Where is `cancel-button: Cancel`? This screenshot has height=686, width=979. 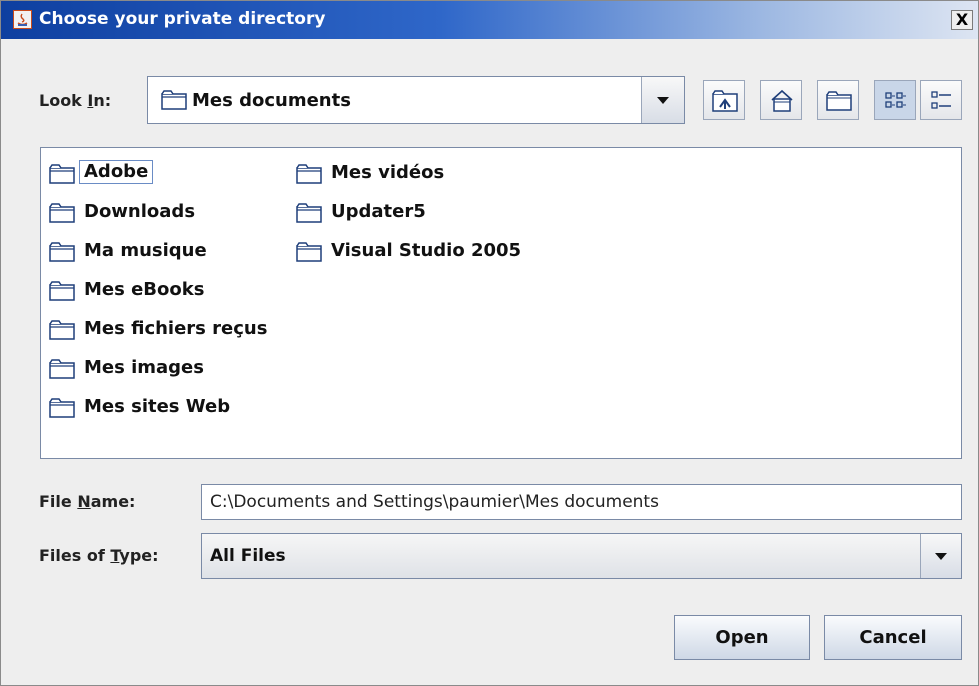 cancel-button: Cancel is located at coordinates (893, 637).